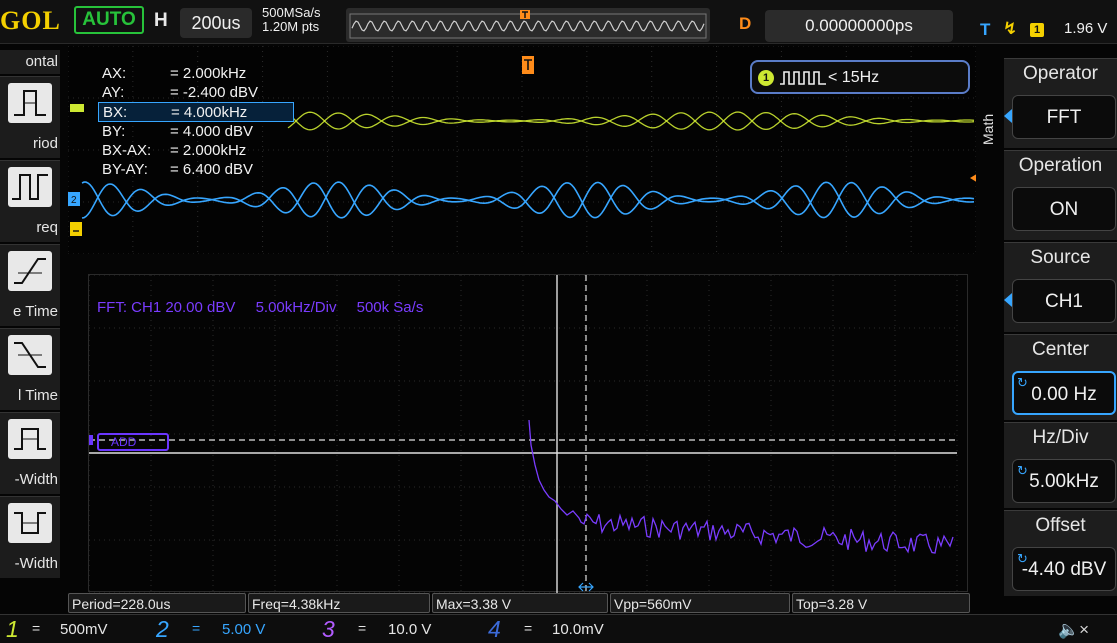 Image resolution: width=1117 pixels, height=643 pixels. I want to click on measure-period-label: riod, so click(45, 143).